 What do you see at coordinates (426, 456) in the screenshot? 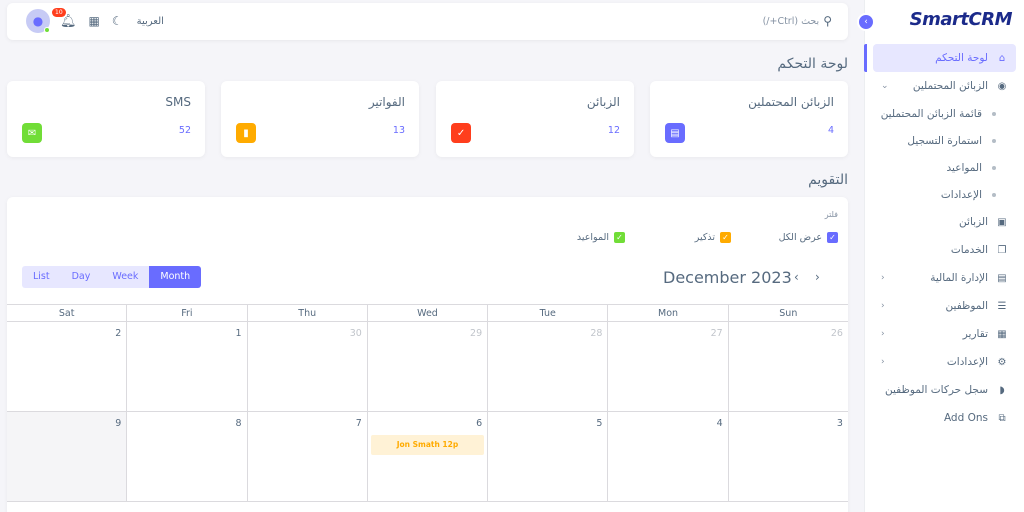
I see `calendar-day-cell: 6 Jon Smath 12p` at bounding box center [426, 456].